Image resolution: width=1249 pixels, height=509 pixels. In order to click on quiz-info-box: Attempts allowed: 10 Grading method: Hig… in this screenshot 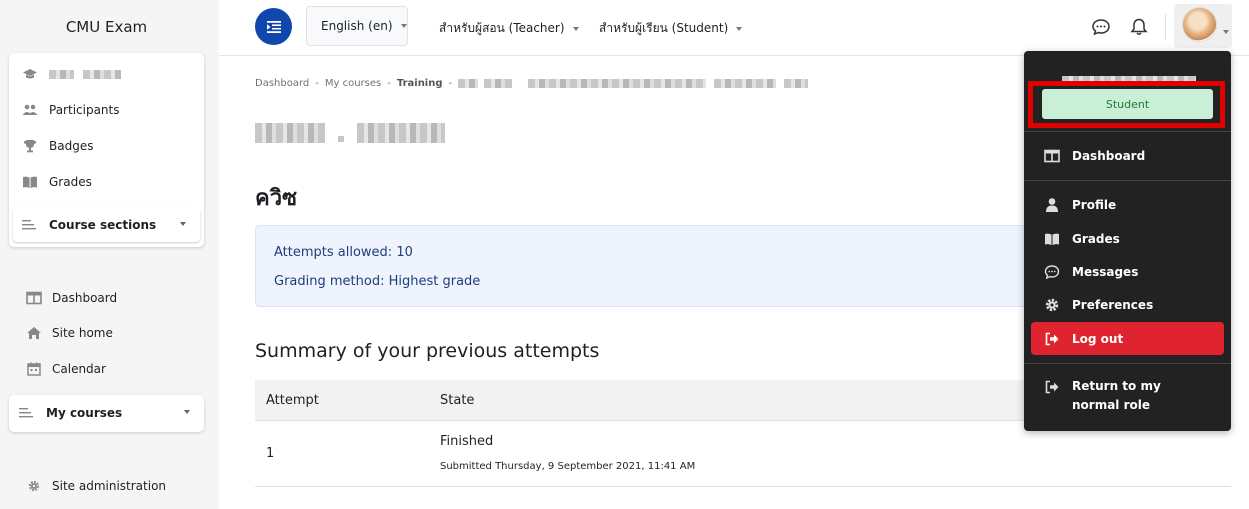, I will do `click(645, 266)`.